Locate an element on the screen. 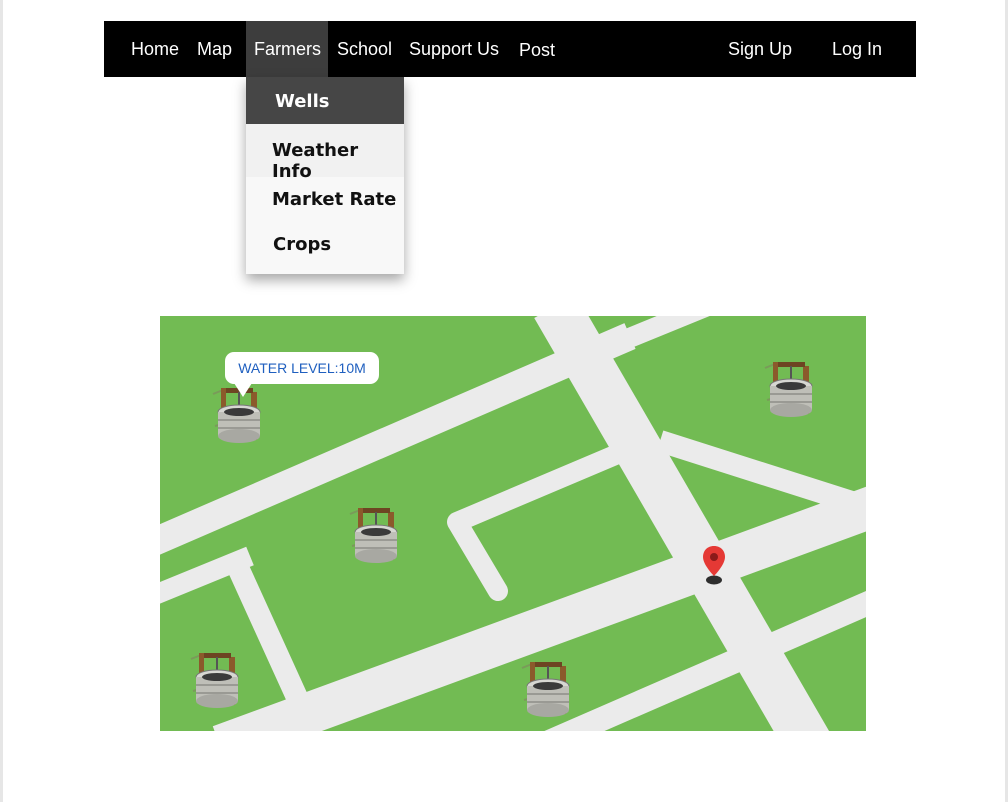 Image resolution: width=1008 pixels, height=802 pixels. dropdown-item-crops: Crops is located at coordinates (325, 247).